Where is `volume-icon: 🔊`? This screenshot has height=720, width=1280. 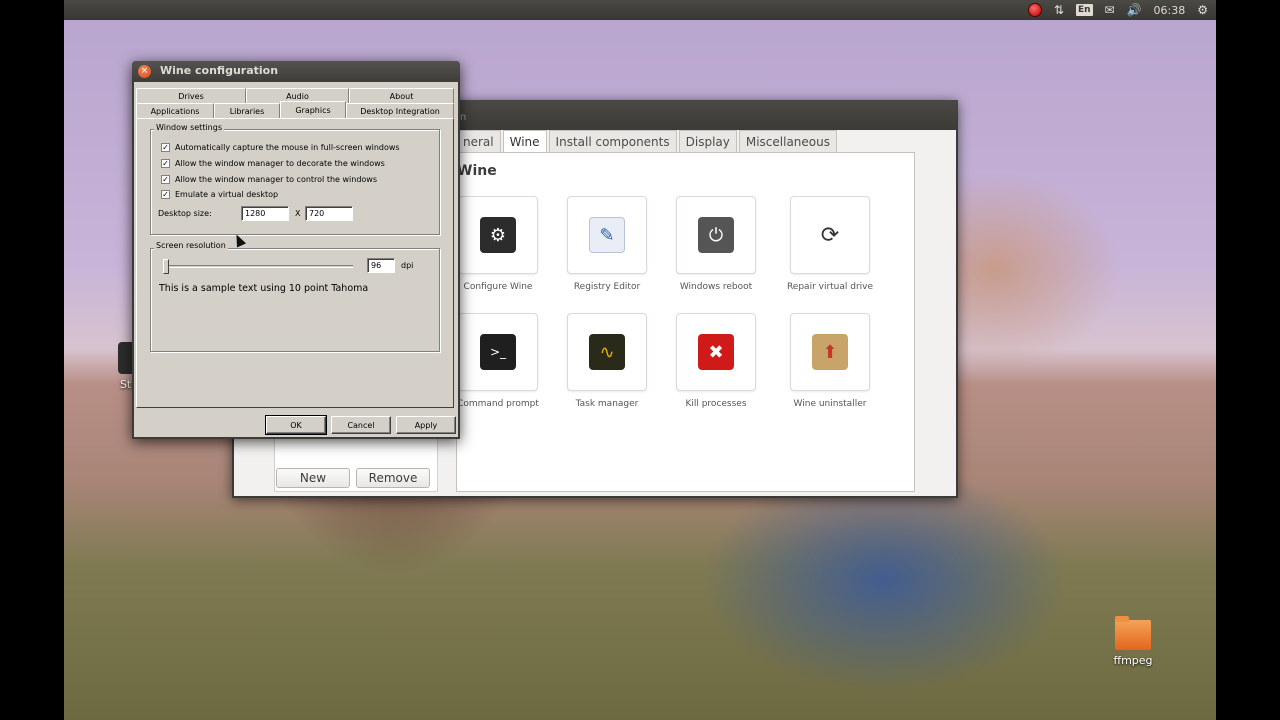 volume-icon: 🔊 is located at coordinates (1134, 10).